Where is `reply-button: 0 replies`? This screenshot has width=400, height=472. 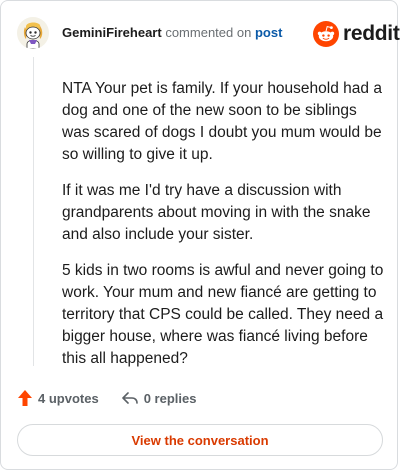 reply-button: 0 replies is located at coordinates (159, 398).